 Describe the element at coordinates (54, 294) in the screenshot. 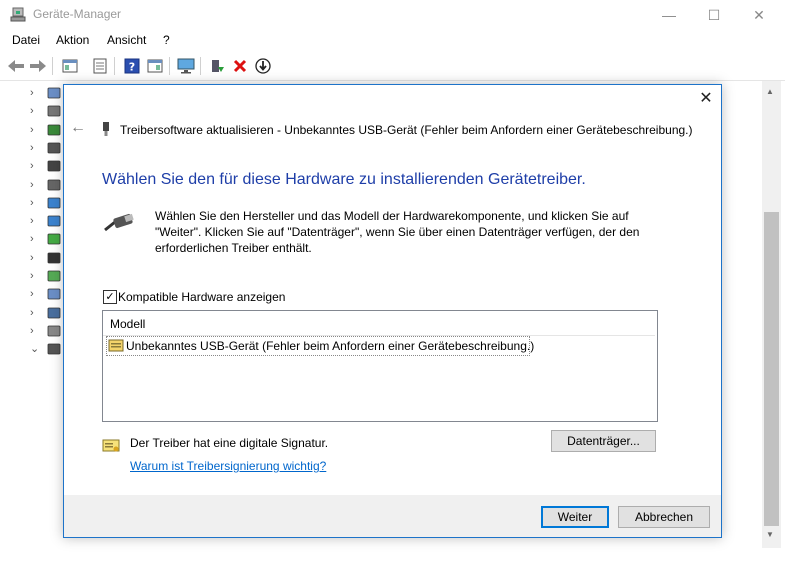

I see `controller-icon` at that location.